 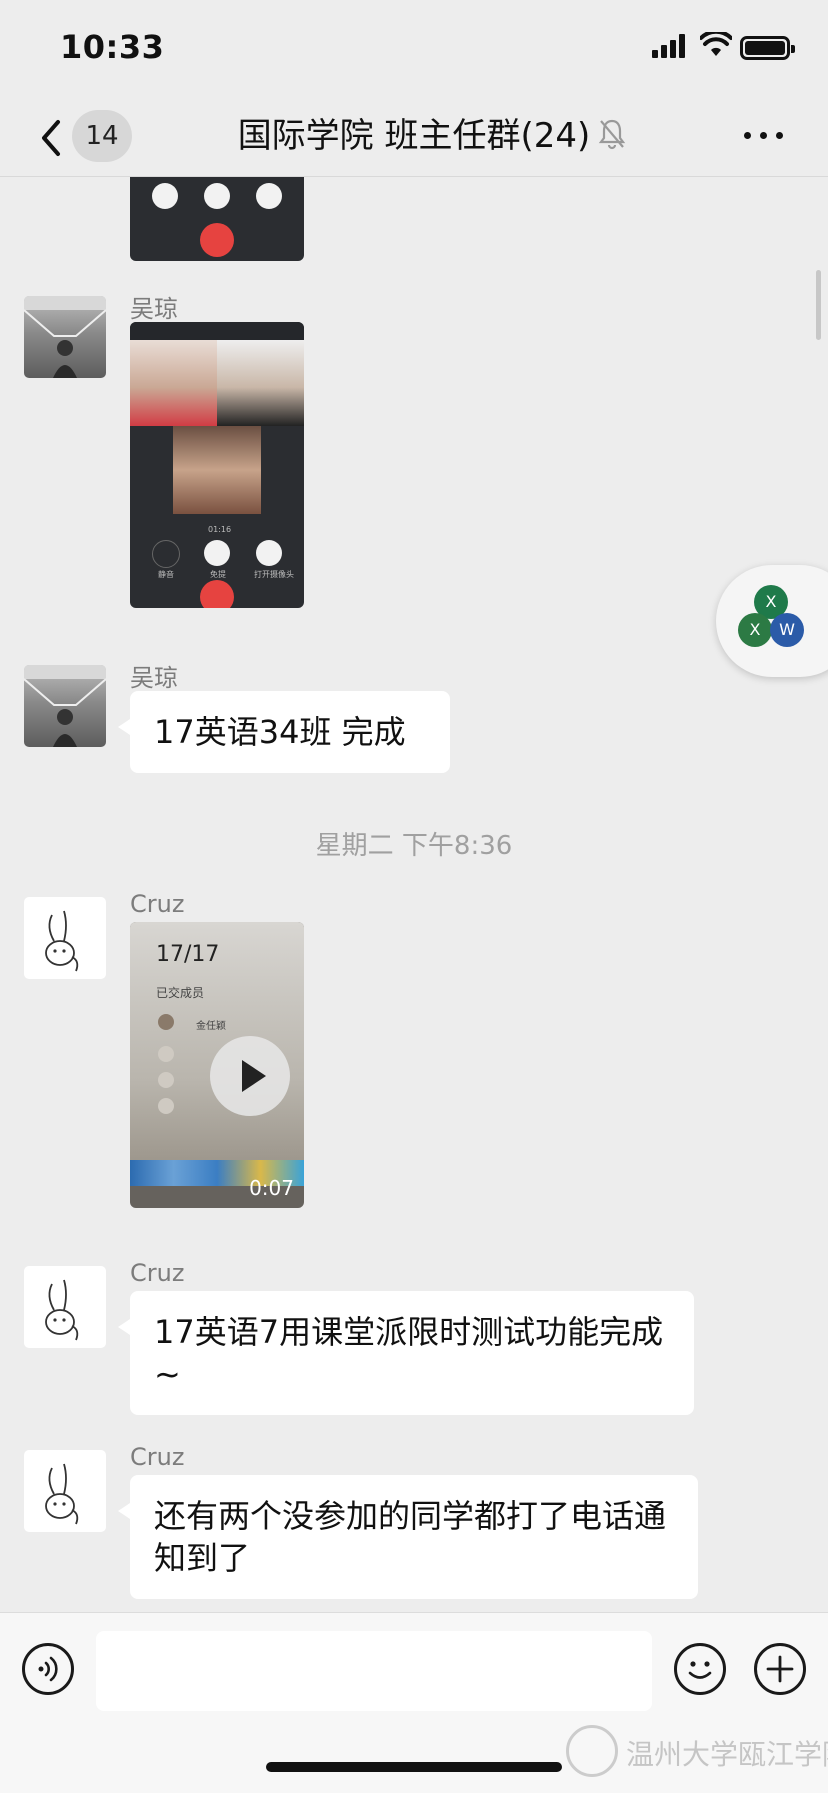 I want to click on time-divider: 星期二 下午8:36, so click(x=414, y=846).